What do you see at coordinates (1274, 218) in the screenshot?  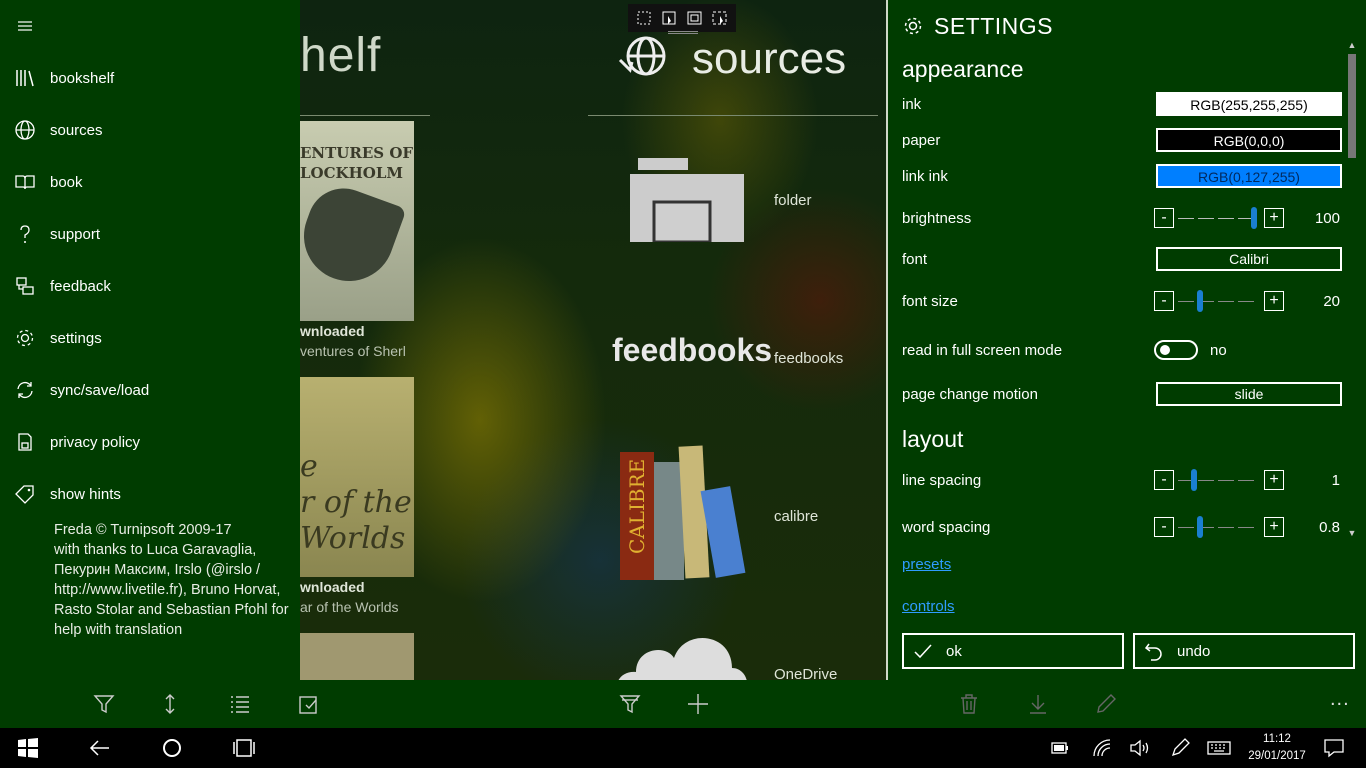 I see `brightness-increase-button: +` at bounding box center [1274, 218].